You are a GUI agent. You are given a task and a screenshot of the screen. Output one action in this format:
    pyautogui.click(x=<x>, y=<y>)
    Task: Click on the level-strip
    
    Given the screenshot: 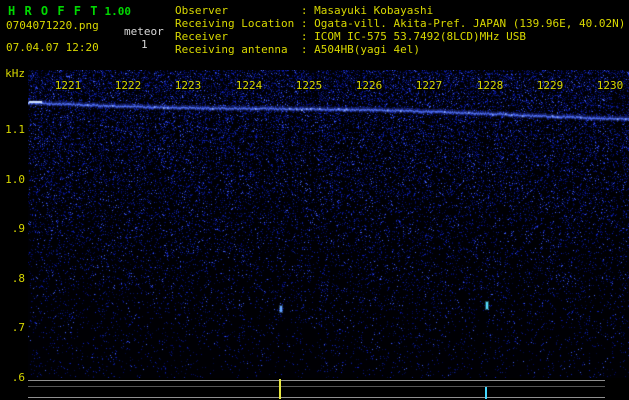 What is the action you would take?
    pyautogui.click(x=314, y=389)
    